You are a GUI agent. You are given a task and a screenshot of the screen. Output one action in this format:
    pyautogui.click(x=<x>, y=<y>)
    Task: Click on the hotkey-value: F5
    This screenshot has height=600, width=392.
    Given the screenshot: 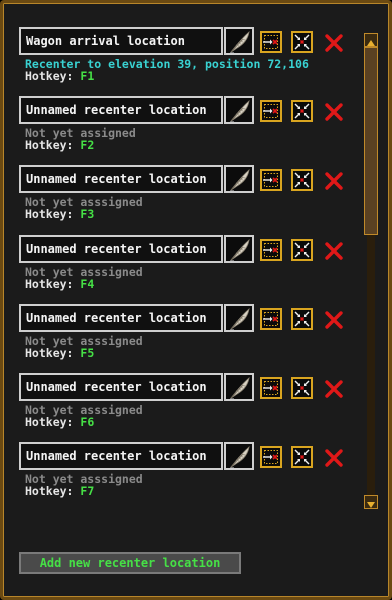 What is the action you would take?
    pyautogui.click(x=87, y=352)
    